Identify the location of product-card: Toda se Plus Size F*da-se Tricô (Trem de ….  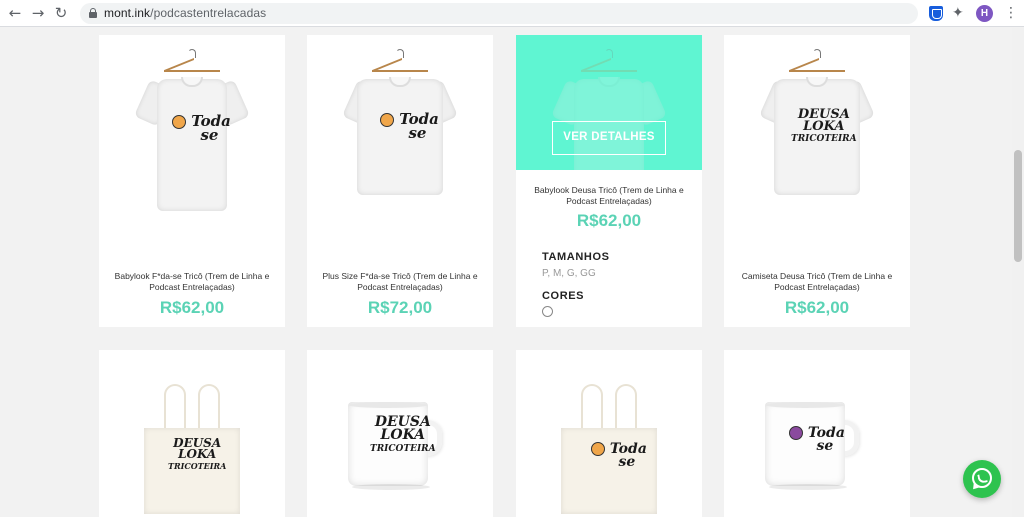
(400, 181).